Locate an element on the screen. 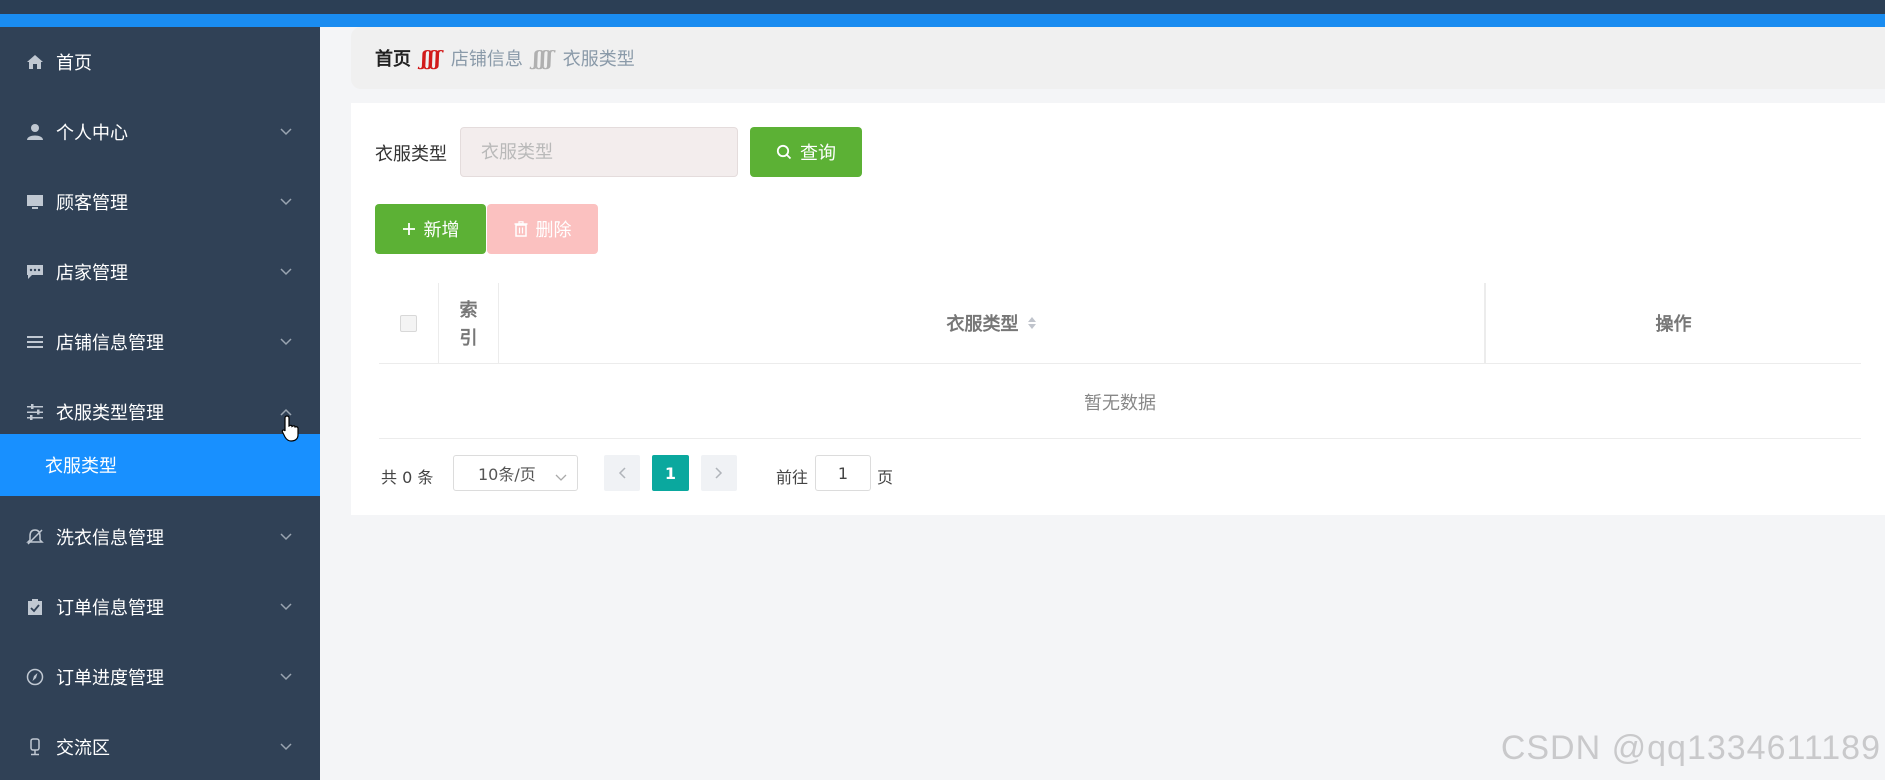 The image size is (1885, 780). page-number-button: 1 is located at coordinates (670, 473).